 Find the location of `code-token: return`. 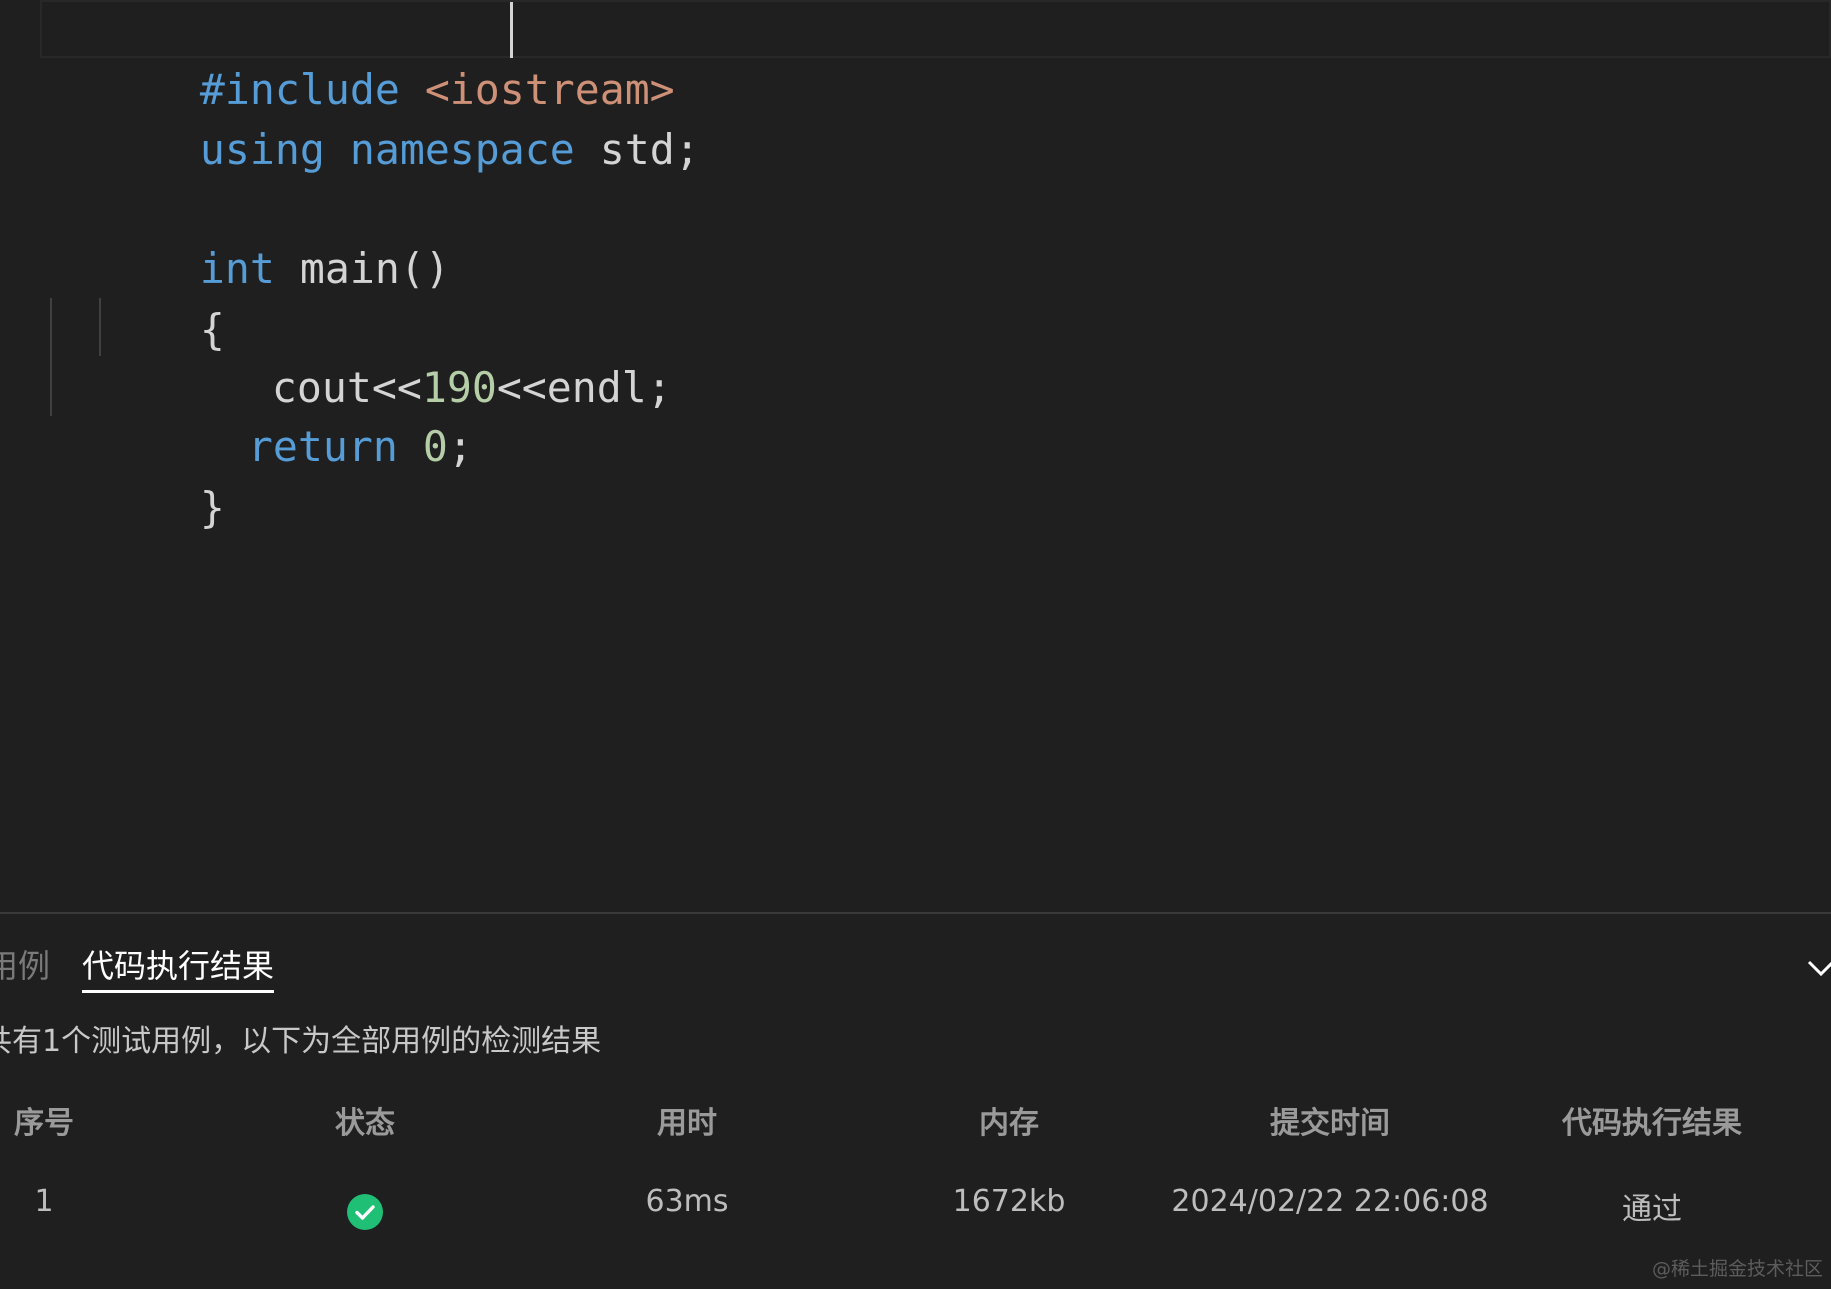

code-token: return is located at coordinates (322, 446).